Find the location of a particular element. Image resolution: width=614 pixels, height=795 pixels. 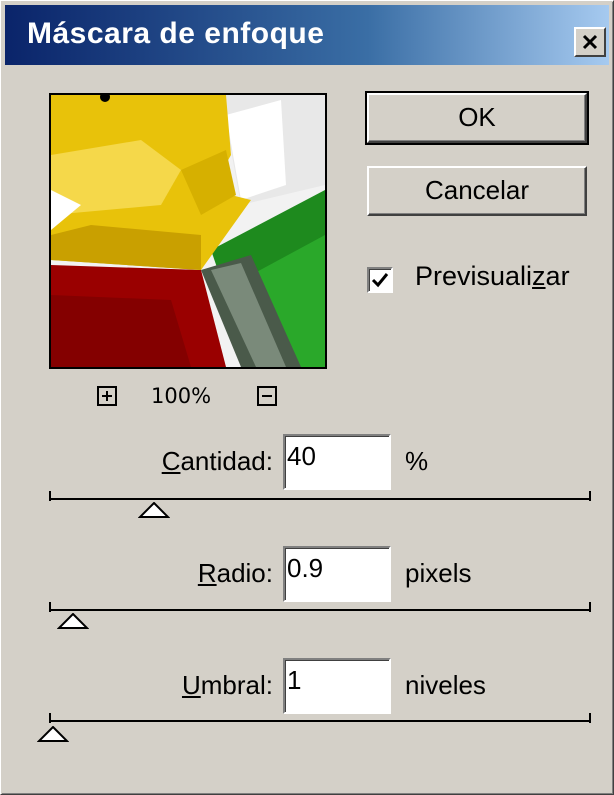

threshold-slider-thumb is located at coordinates (53, 734).